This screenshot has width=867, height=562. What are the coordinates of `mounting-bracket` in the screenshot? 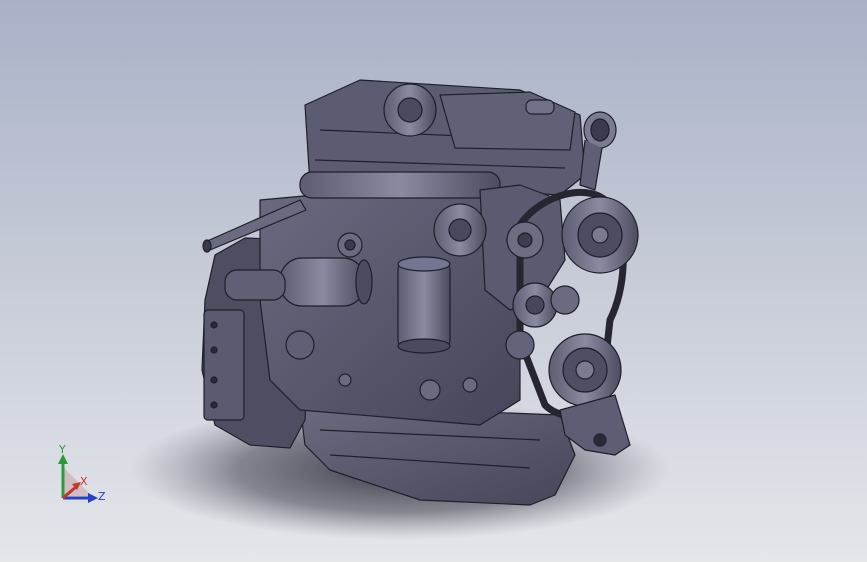 It's located at (224, 365).